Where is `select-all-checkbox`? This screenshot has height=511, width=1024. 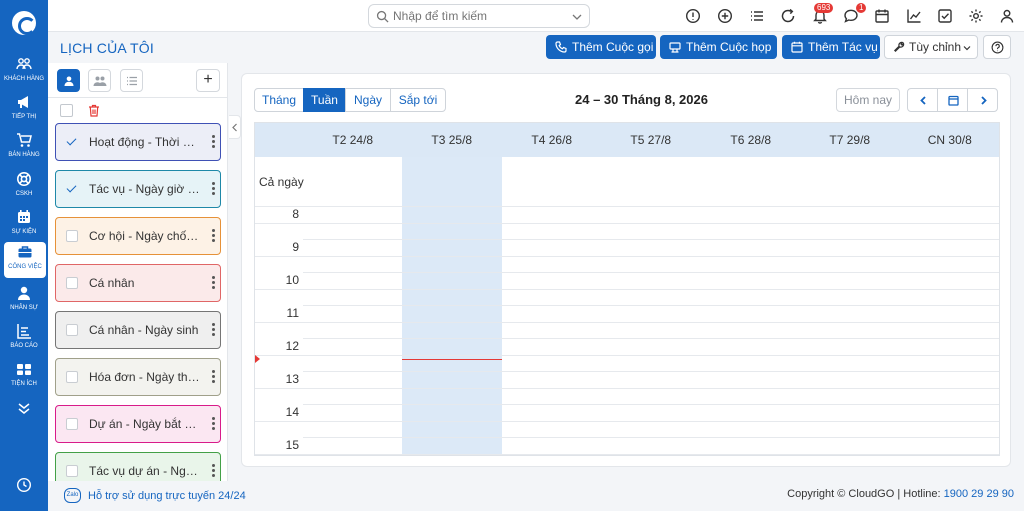 select-all-checkbox is located at coordinates (66, 110).